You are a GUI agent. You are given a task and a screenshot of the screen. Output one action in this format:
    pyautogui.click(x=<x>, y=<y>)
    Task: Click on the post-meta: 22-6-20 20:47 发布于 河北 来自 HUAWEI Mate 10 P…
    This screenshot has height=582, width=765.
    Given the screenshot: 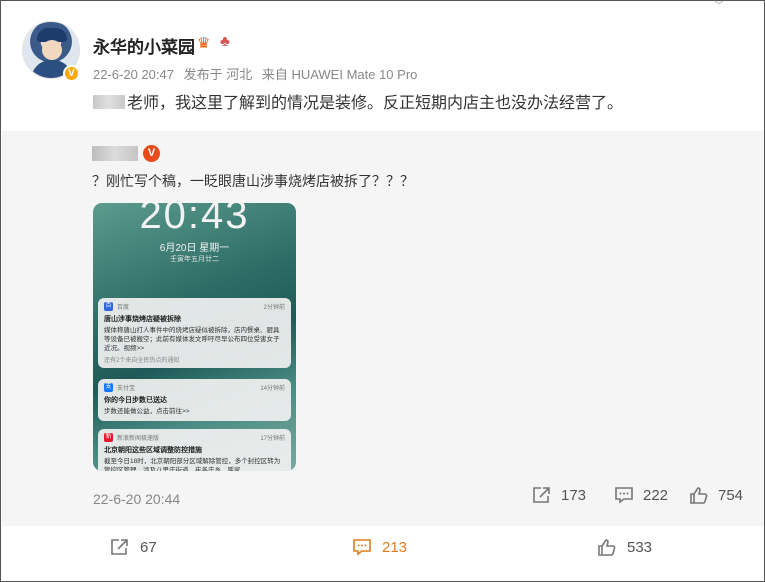 What is the action you would take?
    pyautogui.click(x=258, y=73)
    